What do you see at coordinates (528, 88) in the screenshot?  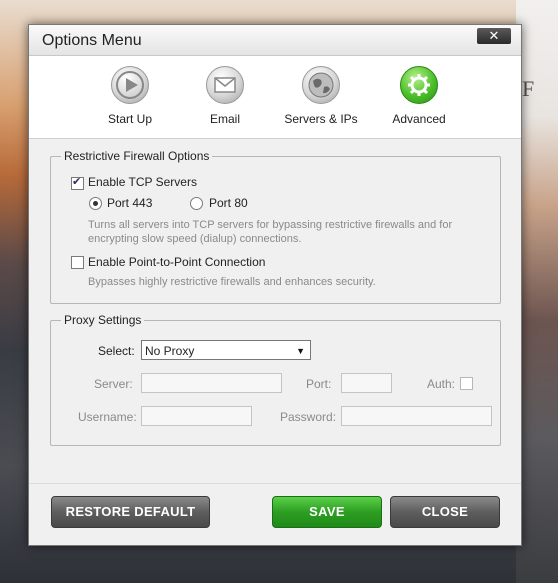 I see `background-letter: F` at bounding box center [528, 88].